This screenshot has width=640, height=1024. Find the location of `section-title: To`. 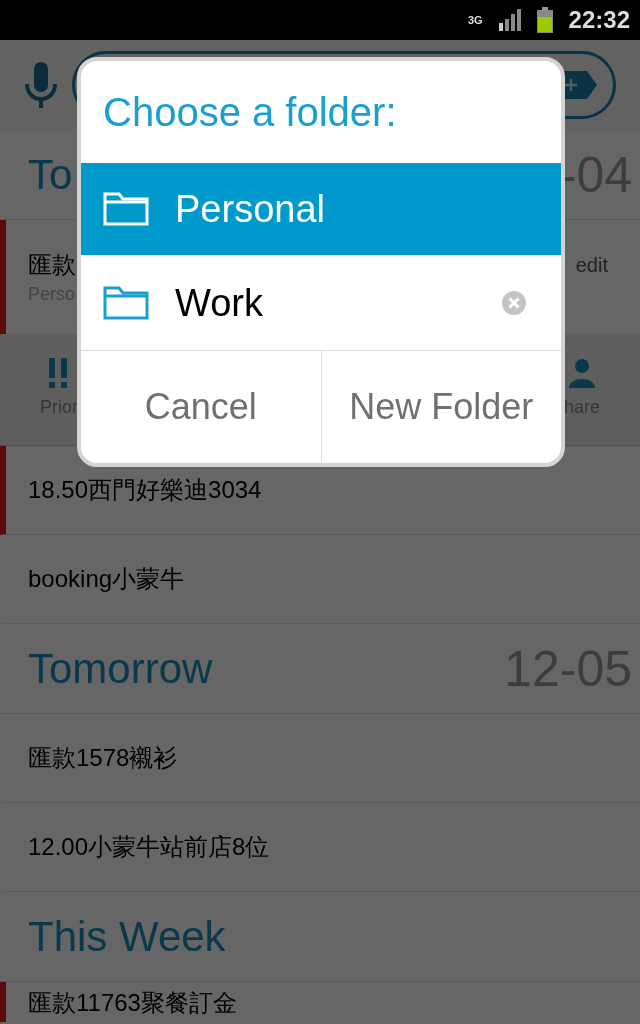

section-title: To is located at coordinates (50, 174).